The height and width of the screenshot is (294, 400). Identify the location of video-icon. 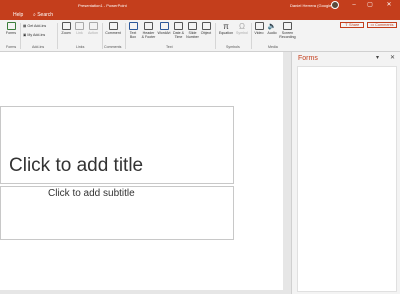
(259, 26).